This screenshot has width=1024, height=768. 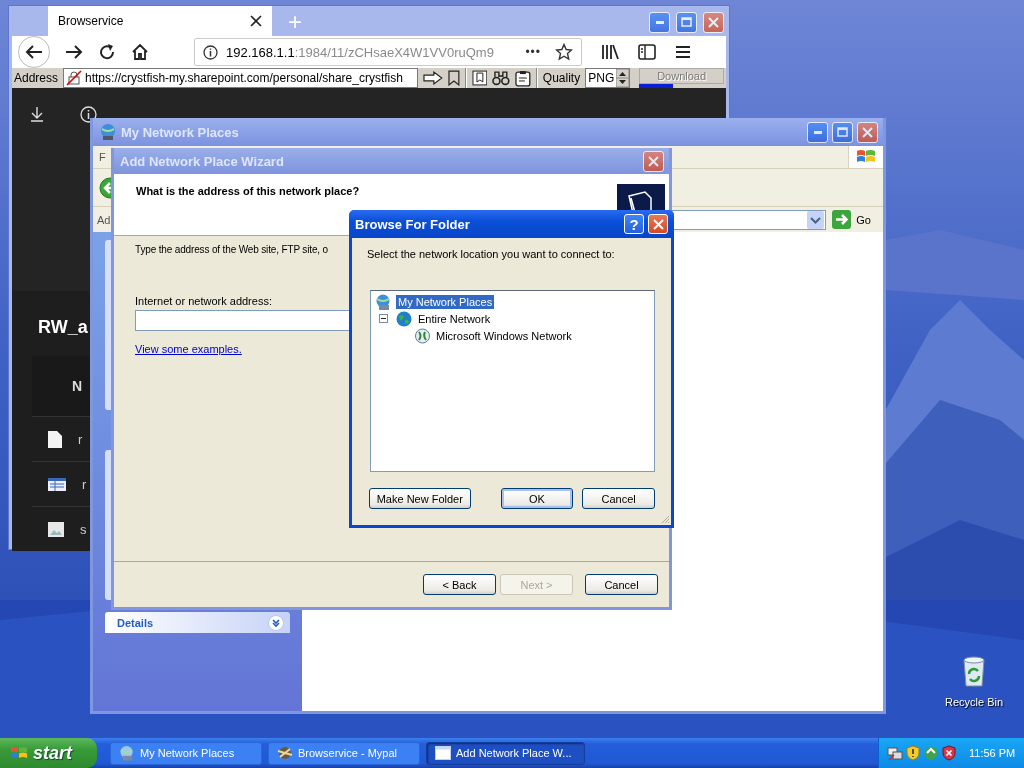 What do you see at coordinates (57, 484) in the screenshot?
I see `table-icon` at bounding box center [57, 484].